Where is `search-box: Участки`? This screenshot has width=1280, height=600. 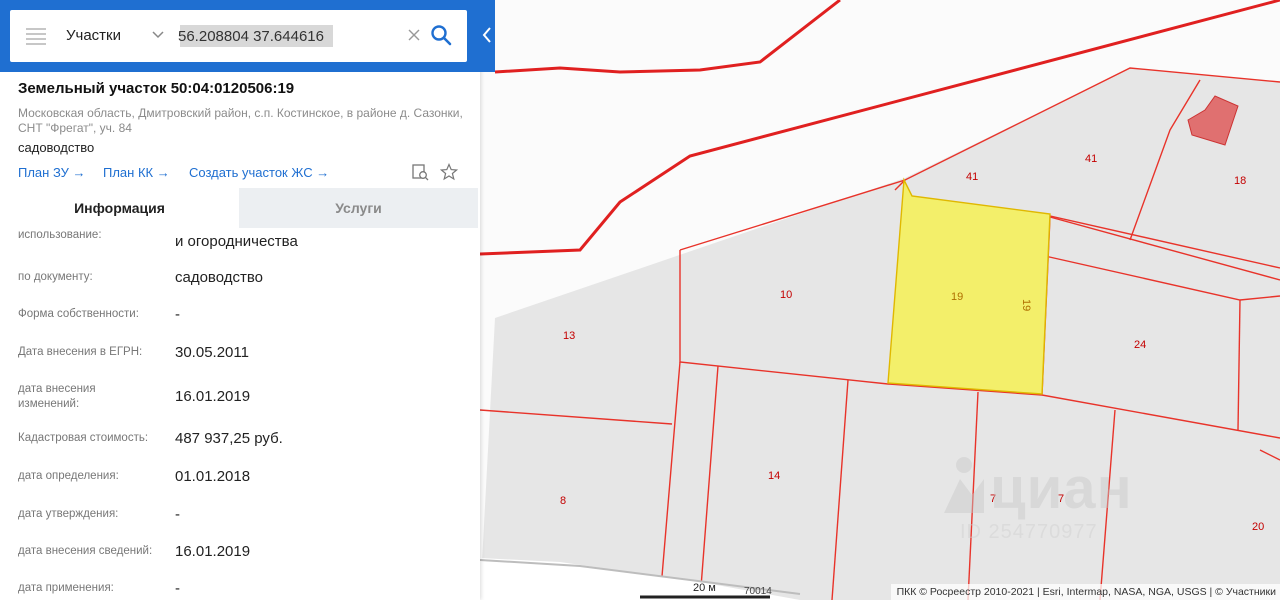 search-box: Участки is located at coordinates (238, 36).